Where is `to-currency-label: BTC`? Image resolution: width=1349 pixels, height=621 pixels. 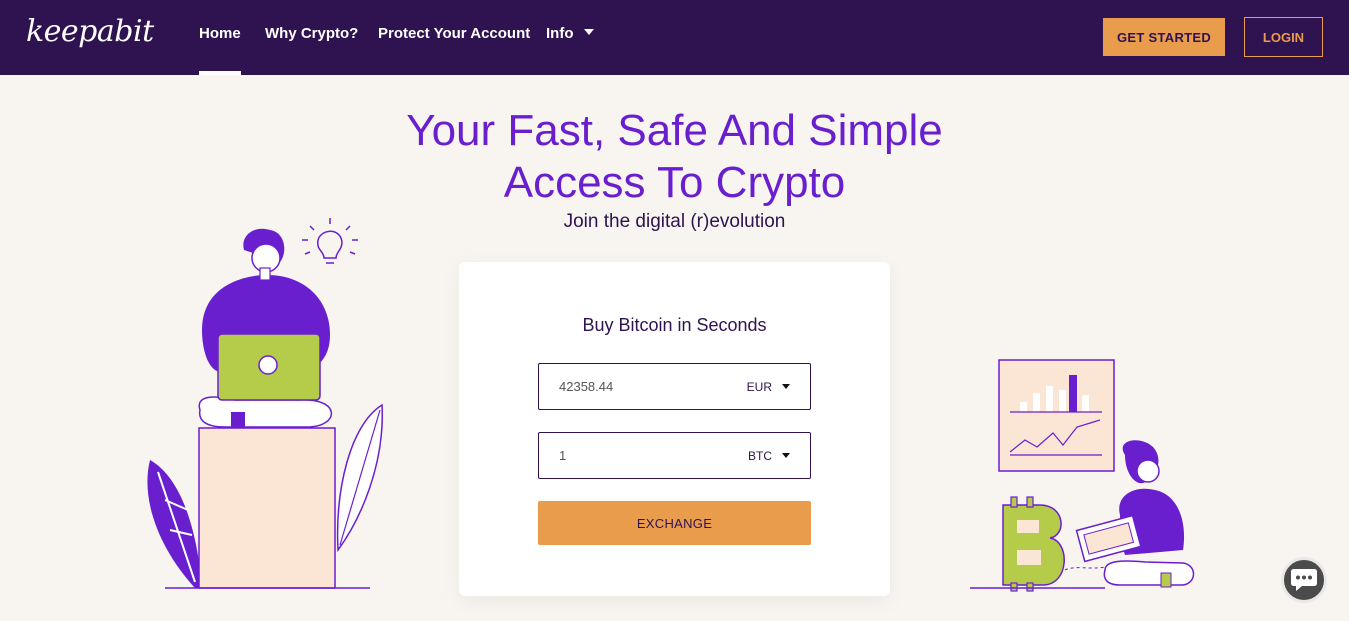
to-currency-label: BTC is located at coordinates (760, 455).